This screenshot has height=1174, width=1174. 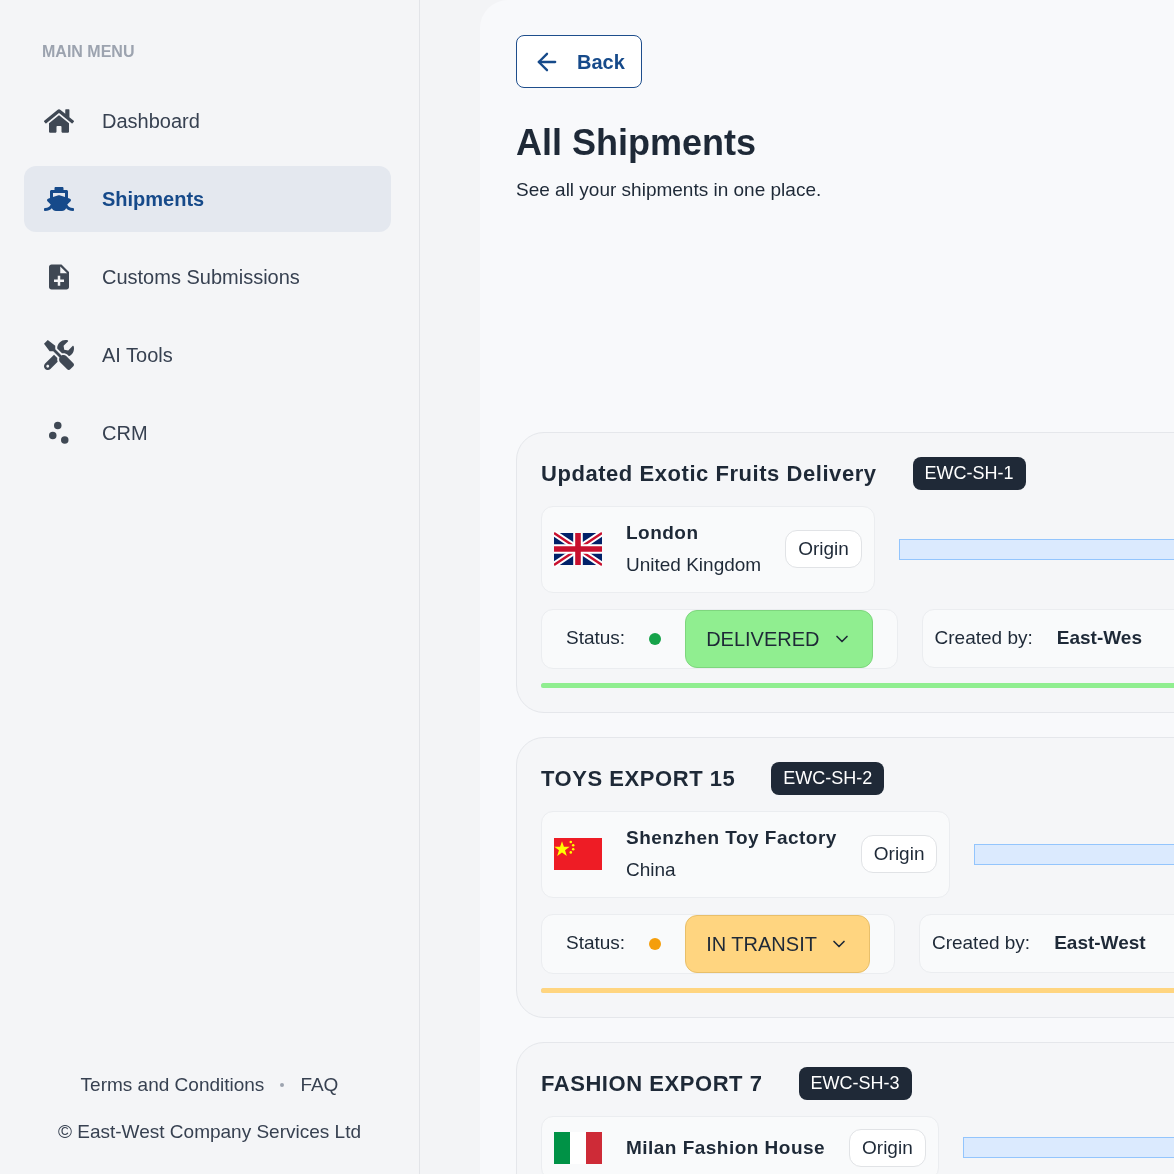 I want to click on sidebar-item: AI Tools, so click(x=207, y=355).